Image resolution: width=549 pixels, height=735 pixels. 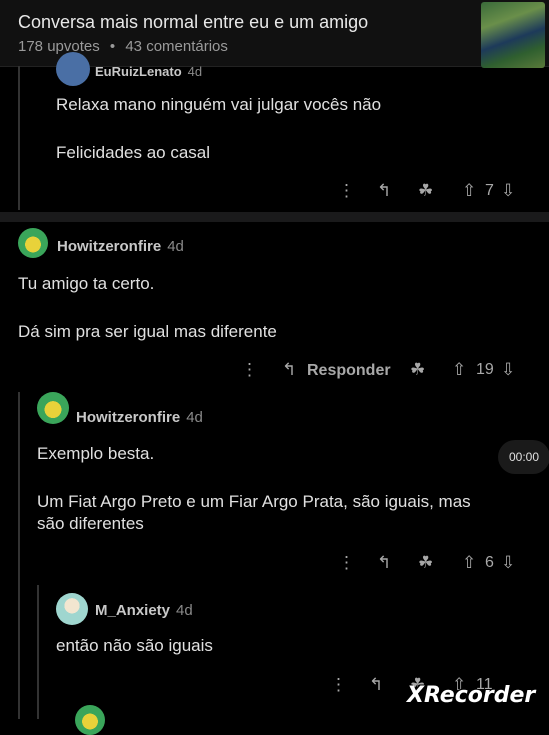 What do you see at coordinates (123, 46) in the screenshot?
I see `post-meta: 178 upvotes • 43 comentários` at bounding box center [123, 46].